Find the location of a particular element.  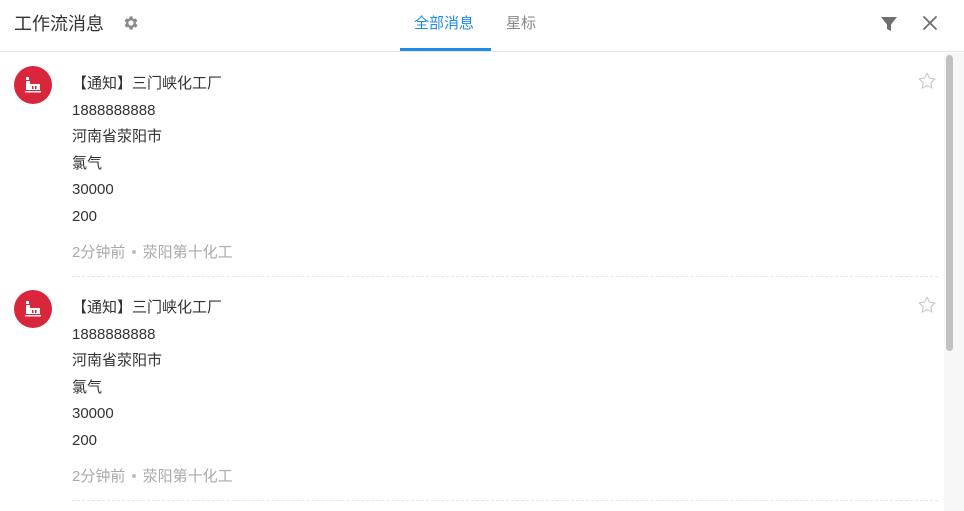

gear-icon is located at coordinates (131, 23).